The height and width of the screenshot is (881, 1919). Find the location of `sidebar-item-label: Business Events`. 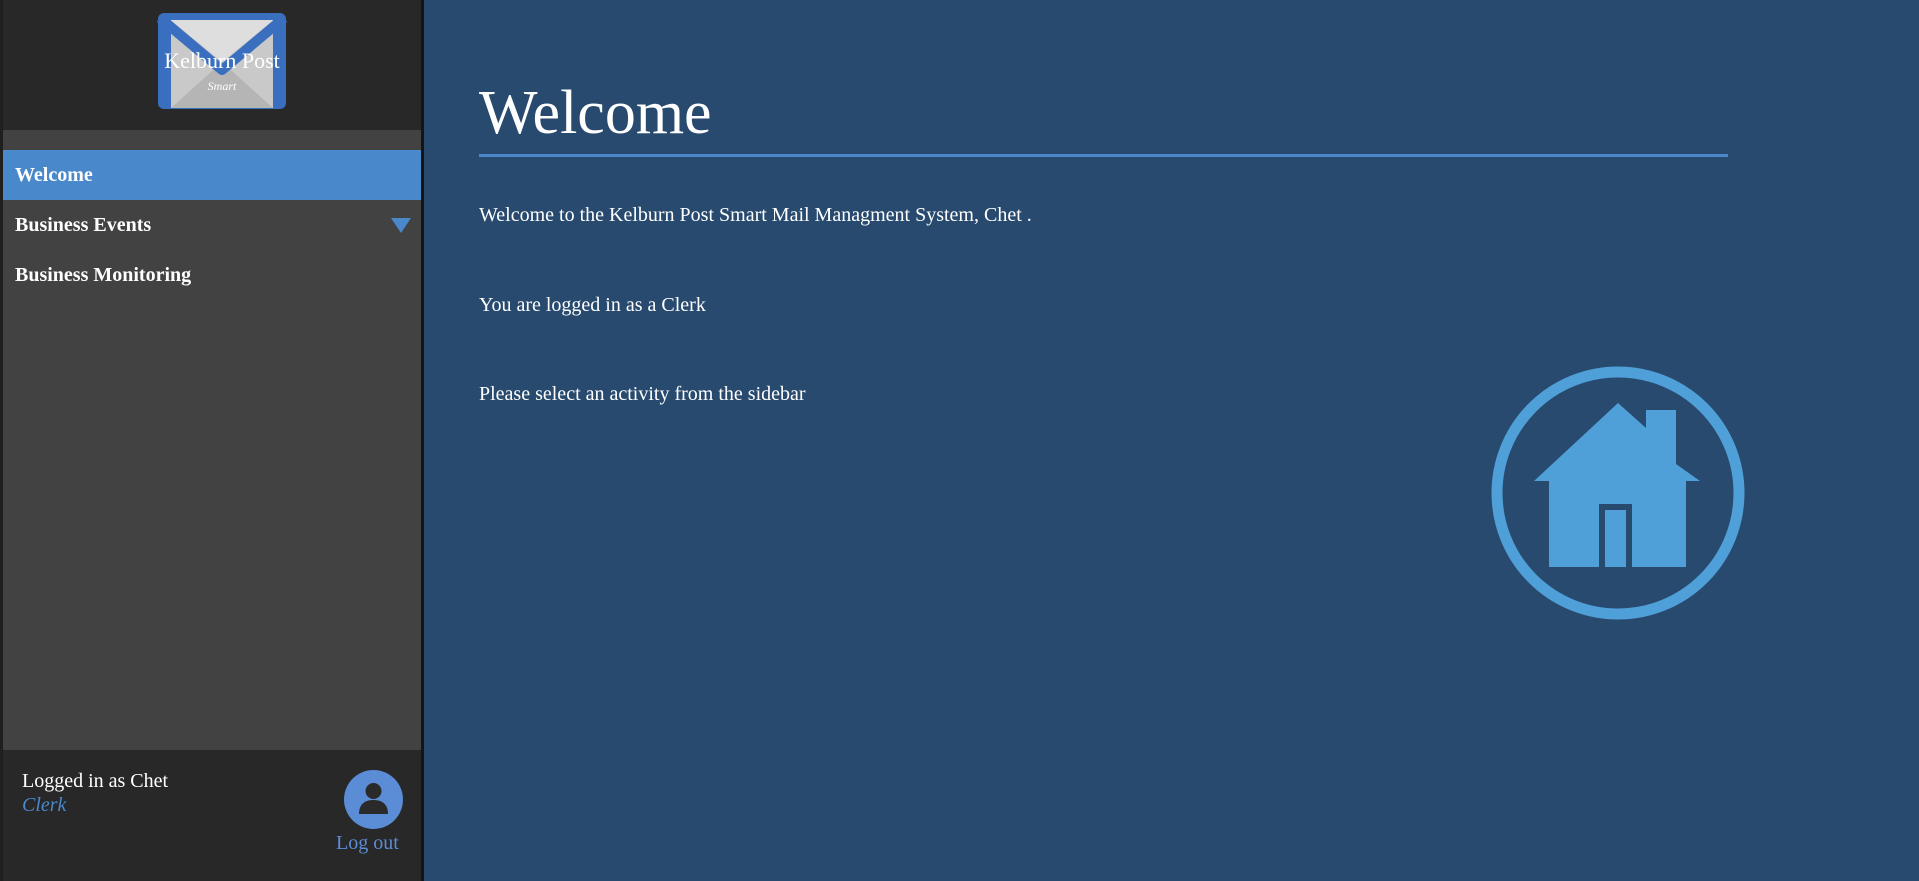

sidebar-item-label: Business Events is located at coordinates (83, 225).